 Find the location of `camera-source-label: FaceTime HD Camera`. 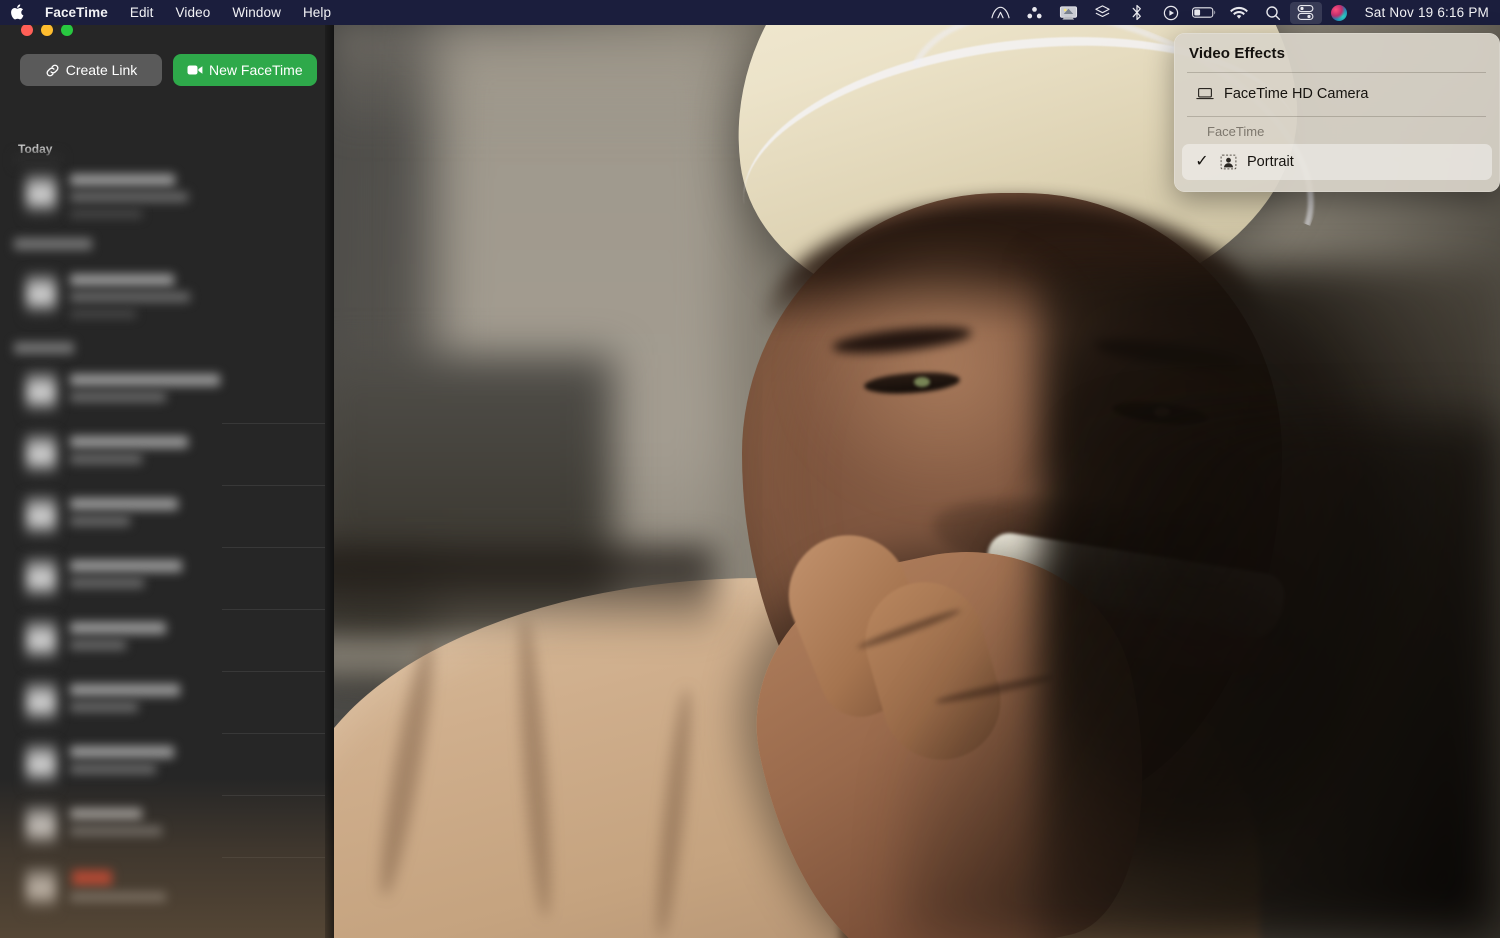

camera-source-label: FaceTime HD Camera is located at coordinates (1296, 94).